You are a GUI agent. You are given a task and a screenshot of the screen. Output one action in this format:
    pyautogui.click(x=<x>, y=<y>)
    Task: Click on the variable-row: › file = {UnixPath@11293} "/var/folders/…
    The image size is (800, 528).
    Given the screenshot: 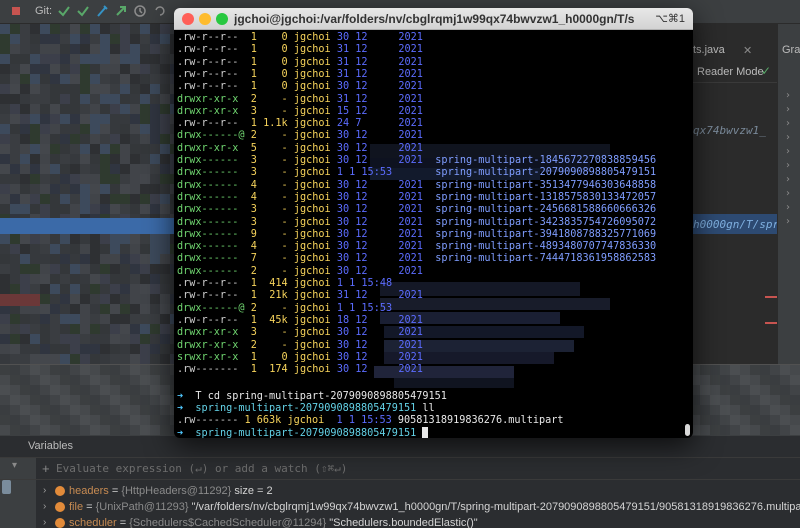 What is the action you would take?
    pyautogui.click(x=400, y=507)
    